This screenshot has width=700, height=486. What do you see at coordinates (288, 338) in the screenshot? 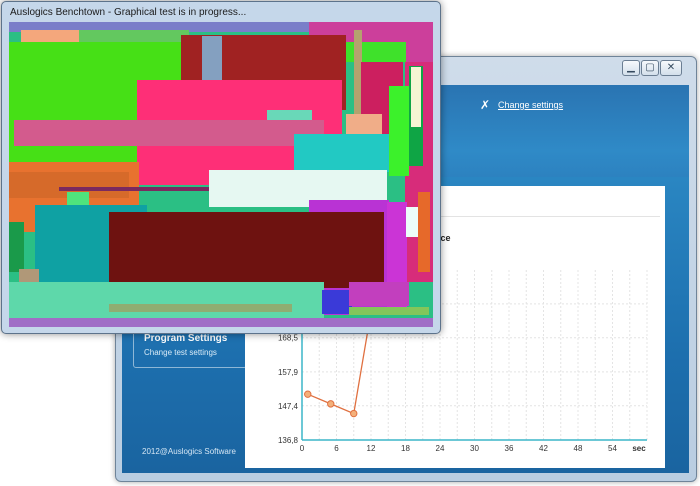
I see `y-tick-label: 168,5` at bounding box center [288, 338].